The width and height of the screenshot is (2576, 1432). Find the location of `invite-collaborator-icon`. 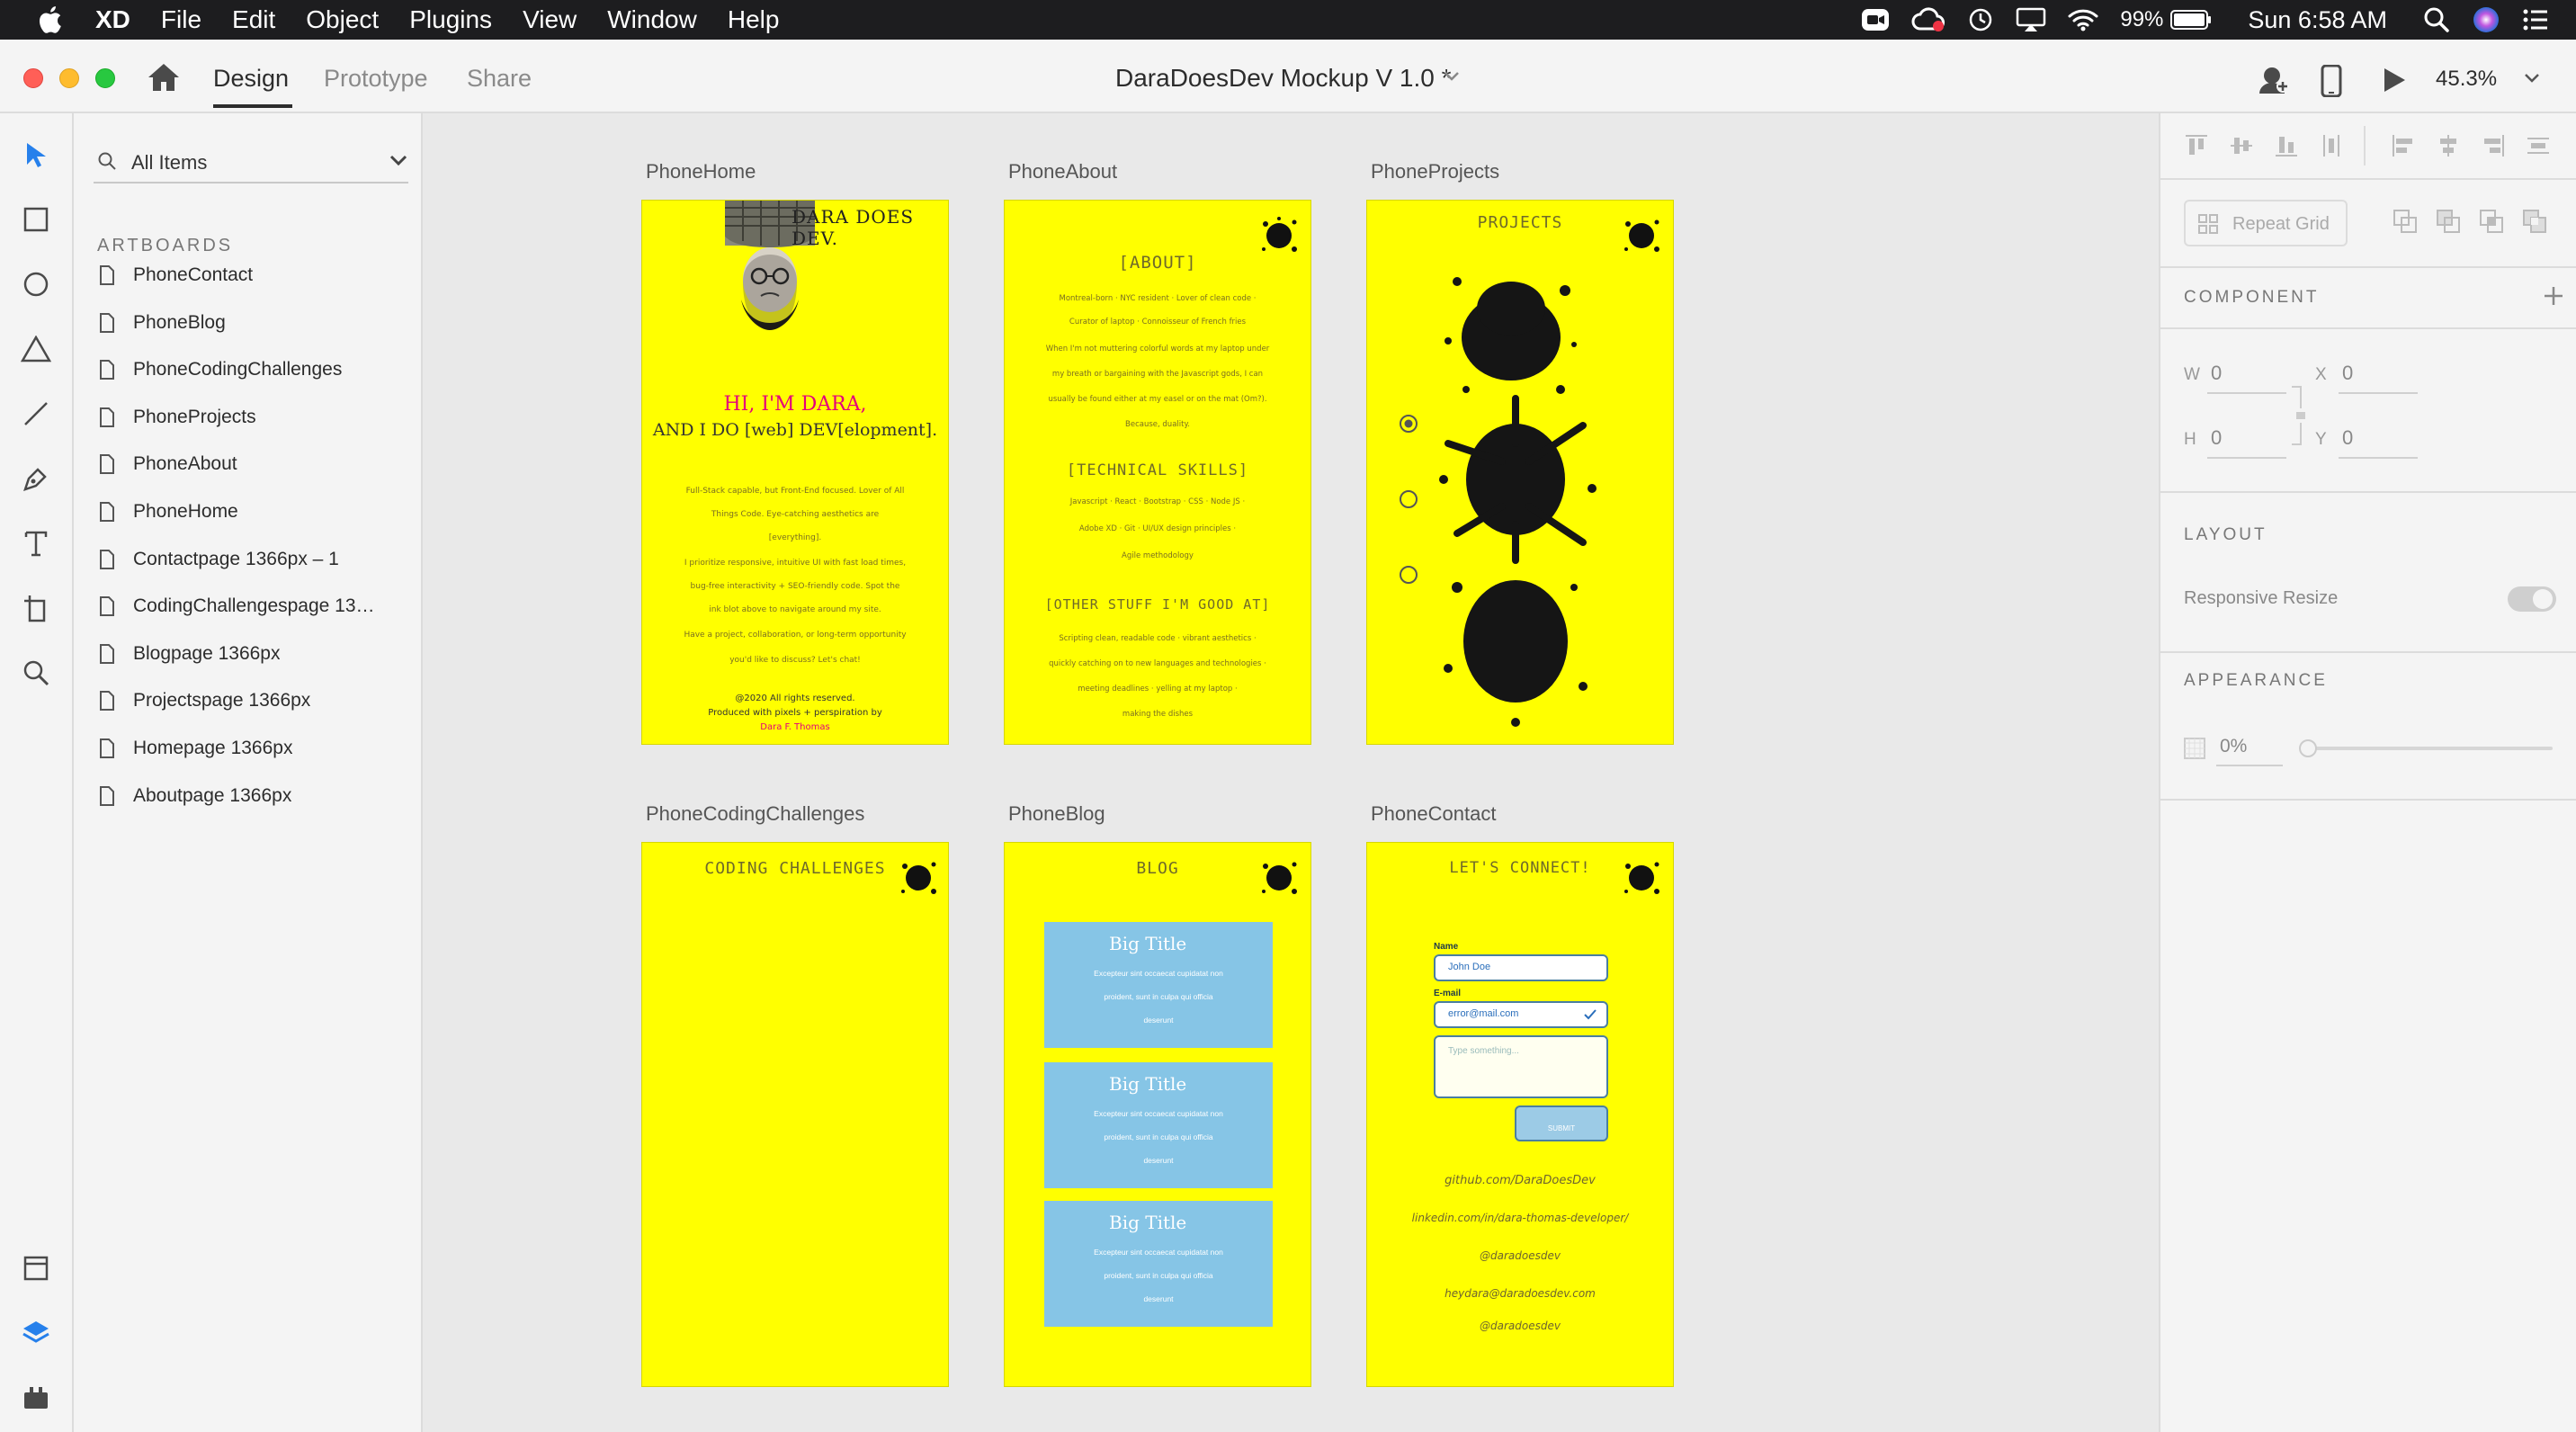

invite-collaborator-icon is located at coordinates (2274, 80).